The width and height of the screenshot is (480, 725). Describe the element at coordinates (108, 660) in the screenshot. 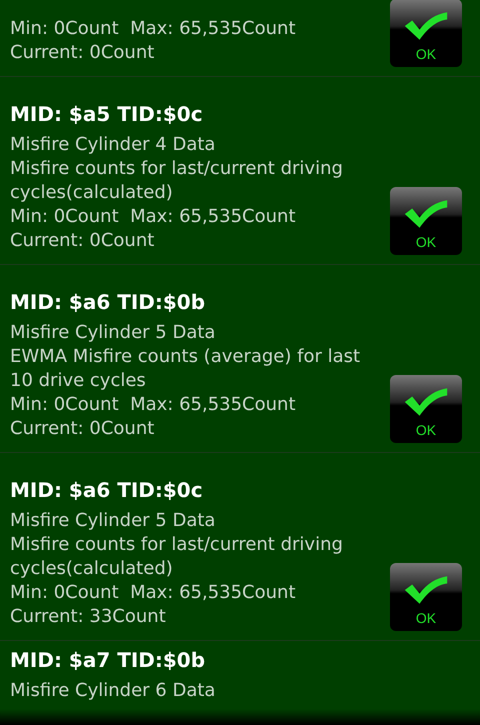

I see `test-id-title: MID: $a7 TID:$0b` at that location.